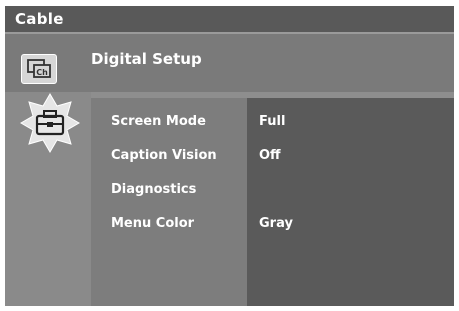  Describe the element at coordinates (153, 189) in the screenshot. I see `menu-item-diagnostics: Diagnostics` at that location.